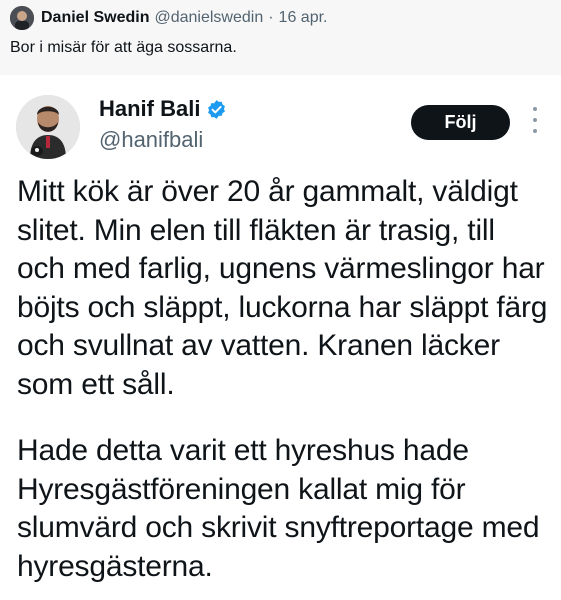 Image resolution: width=561 pixels, height=600 pixels. Describe the element at coordinates (217, 109) in the screenshot. I see `verified-badge-icon` at that location.